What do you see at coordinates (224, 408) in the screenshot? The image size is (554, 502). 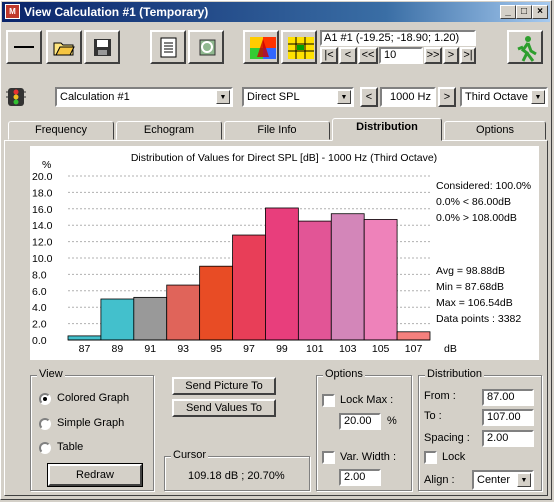 I see `send-values-button: Send Values To` at bounding box center [224, 408].